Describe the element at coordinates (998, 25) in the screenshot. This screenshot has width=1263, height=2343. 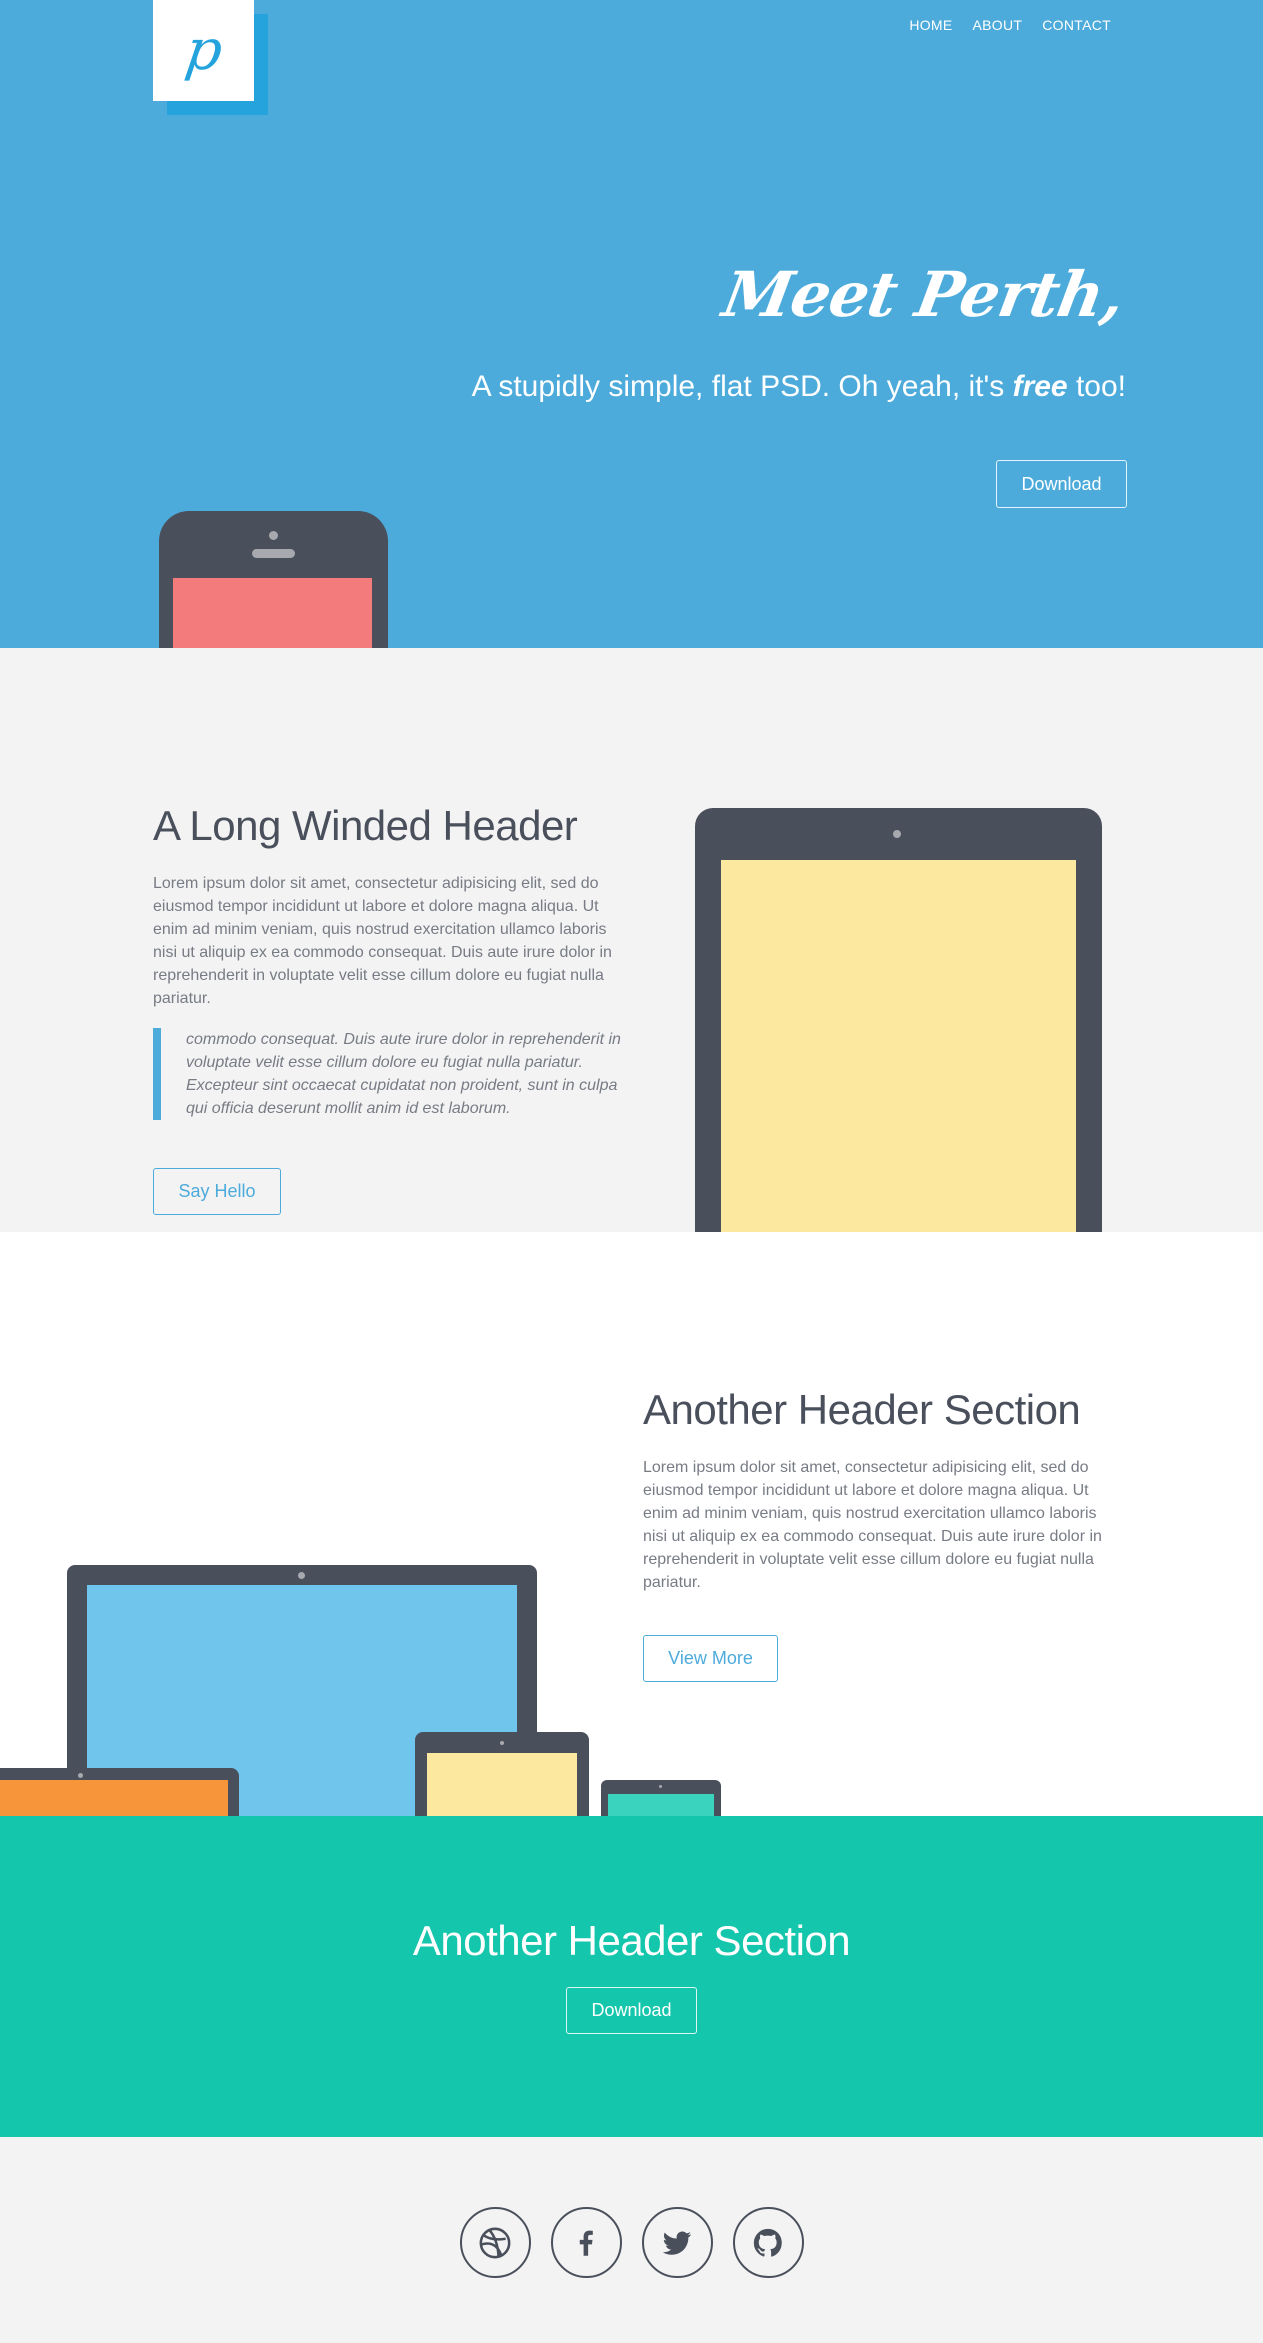
I see `nav-about-link: ABOUT` at that location.